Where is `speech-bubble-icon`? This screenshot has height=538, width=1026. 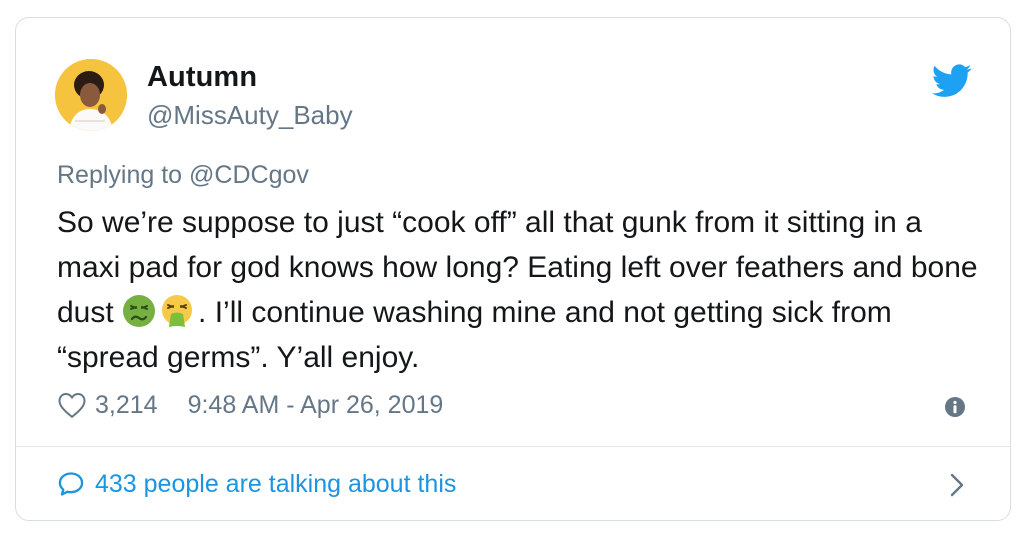
speech-bubble-icon is located at coordinates (71, 484).